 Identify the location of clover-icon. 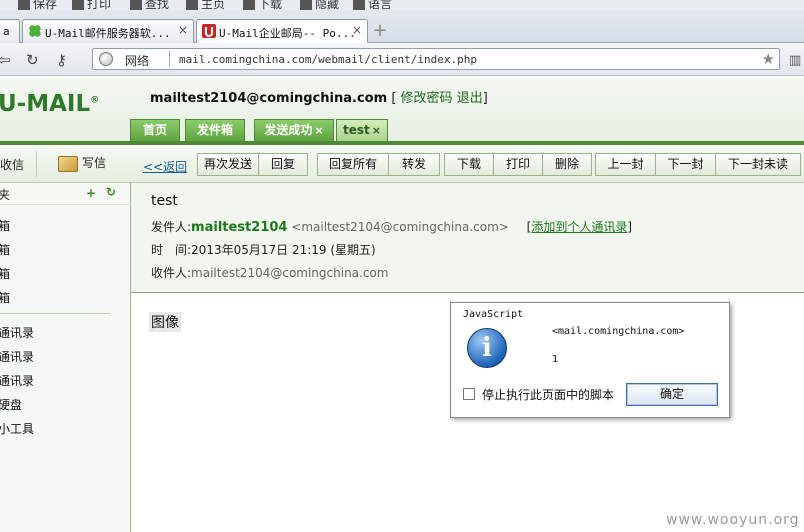
(35, 31).